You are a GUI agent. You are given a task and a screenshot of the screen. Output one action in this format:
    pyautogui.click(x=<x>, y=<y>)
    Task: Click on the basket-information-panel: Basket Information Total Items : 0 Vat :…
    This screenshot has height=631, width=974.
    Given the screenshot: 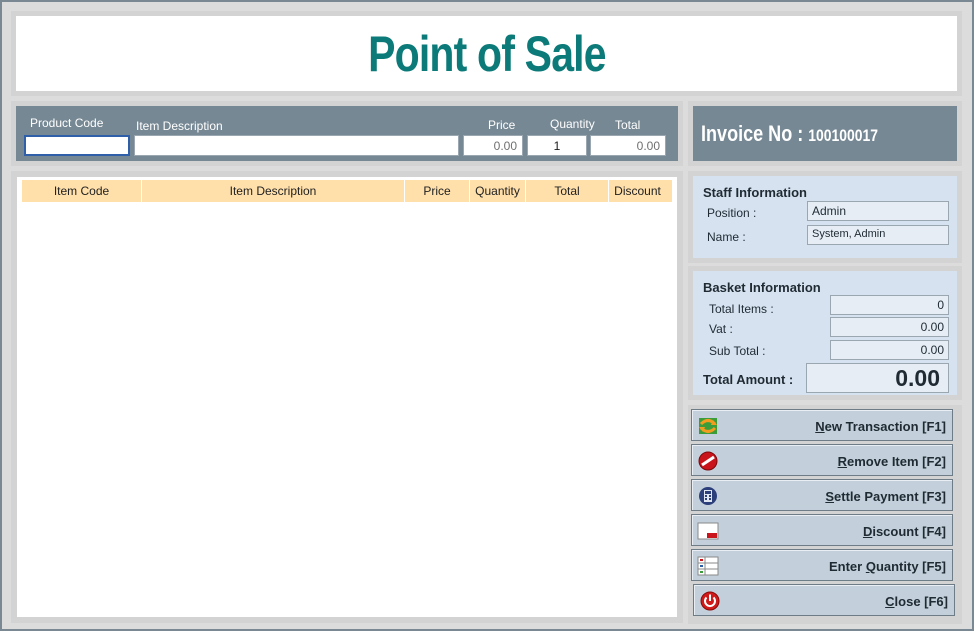 What is the action you would take?
    pyautogui.click(x=825, y=333)
    